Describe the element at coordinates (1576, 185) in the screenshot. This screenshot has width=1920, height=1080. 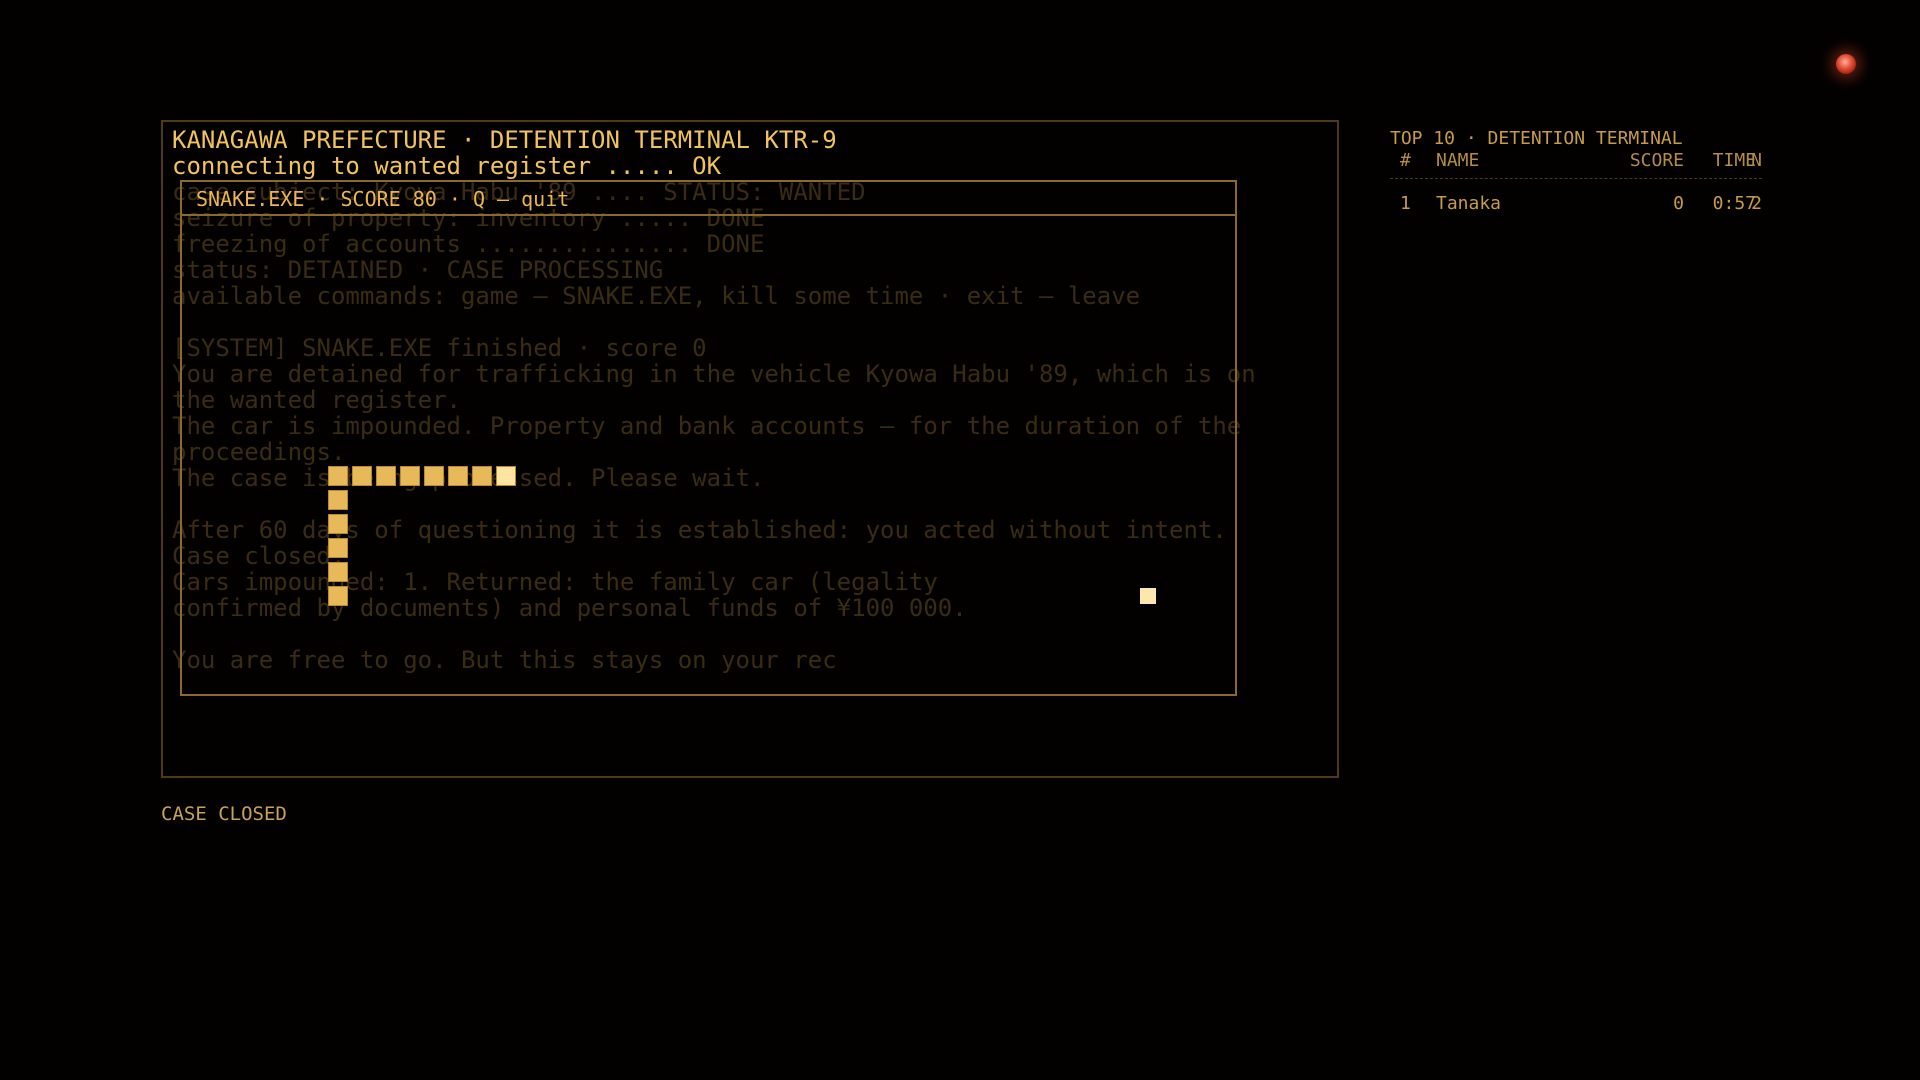
I see `leaderboard-divider` at that location.